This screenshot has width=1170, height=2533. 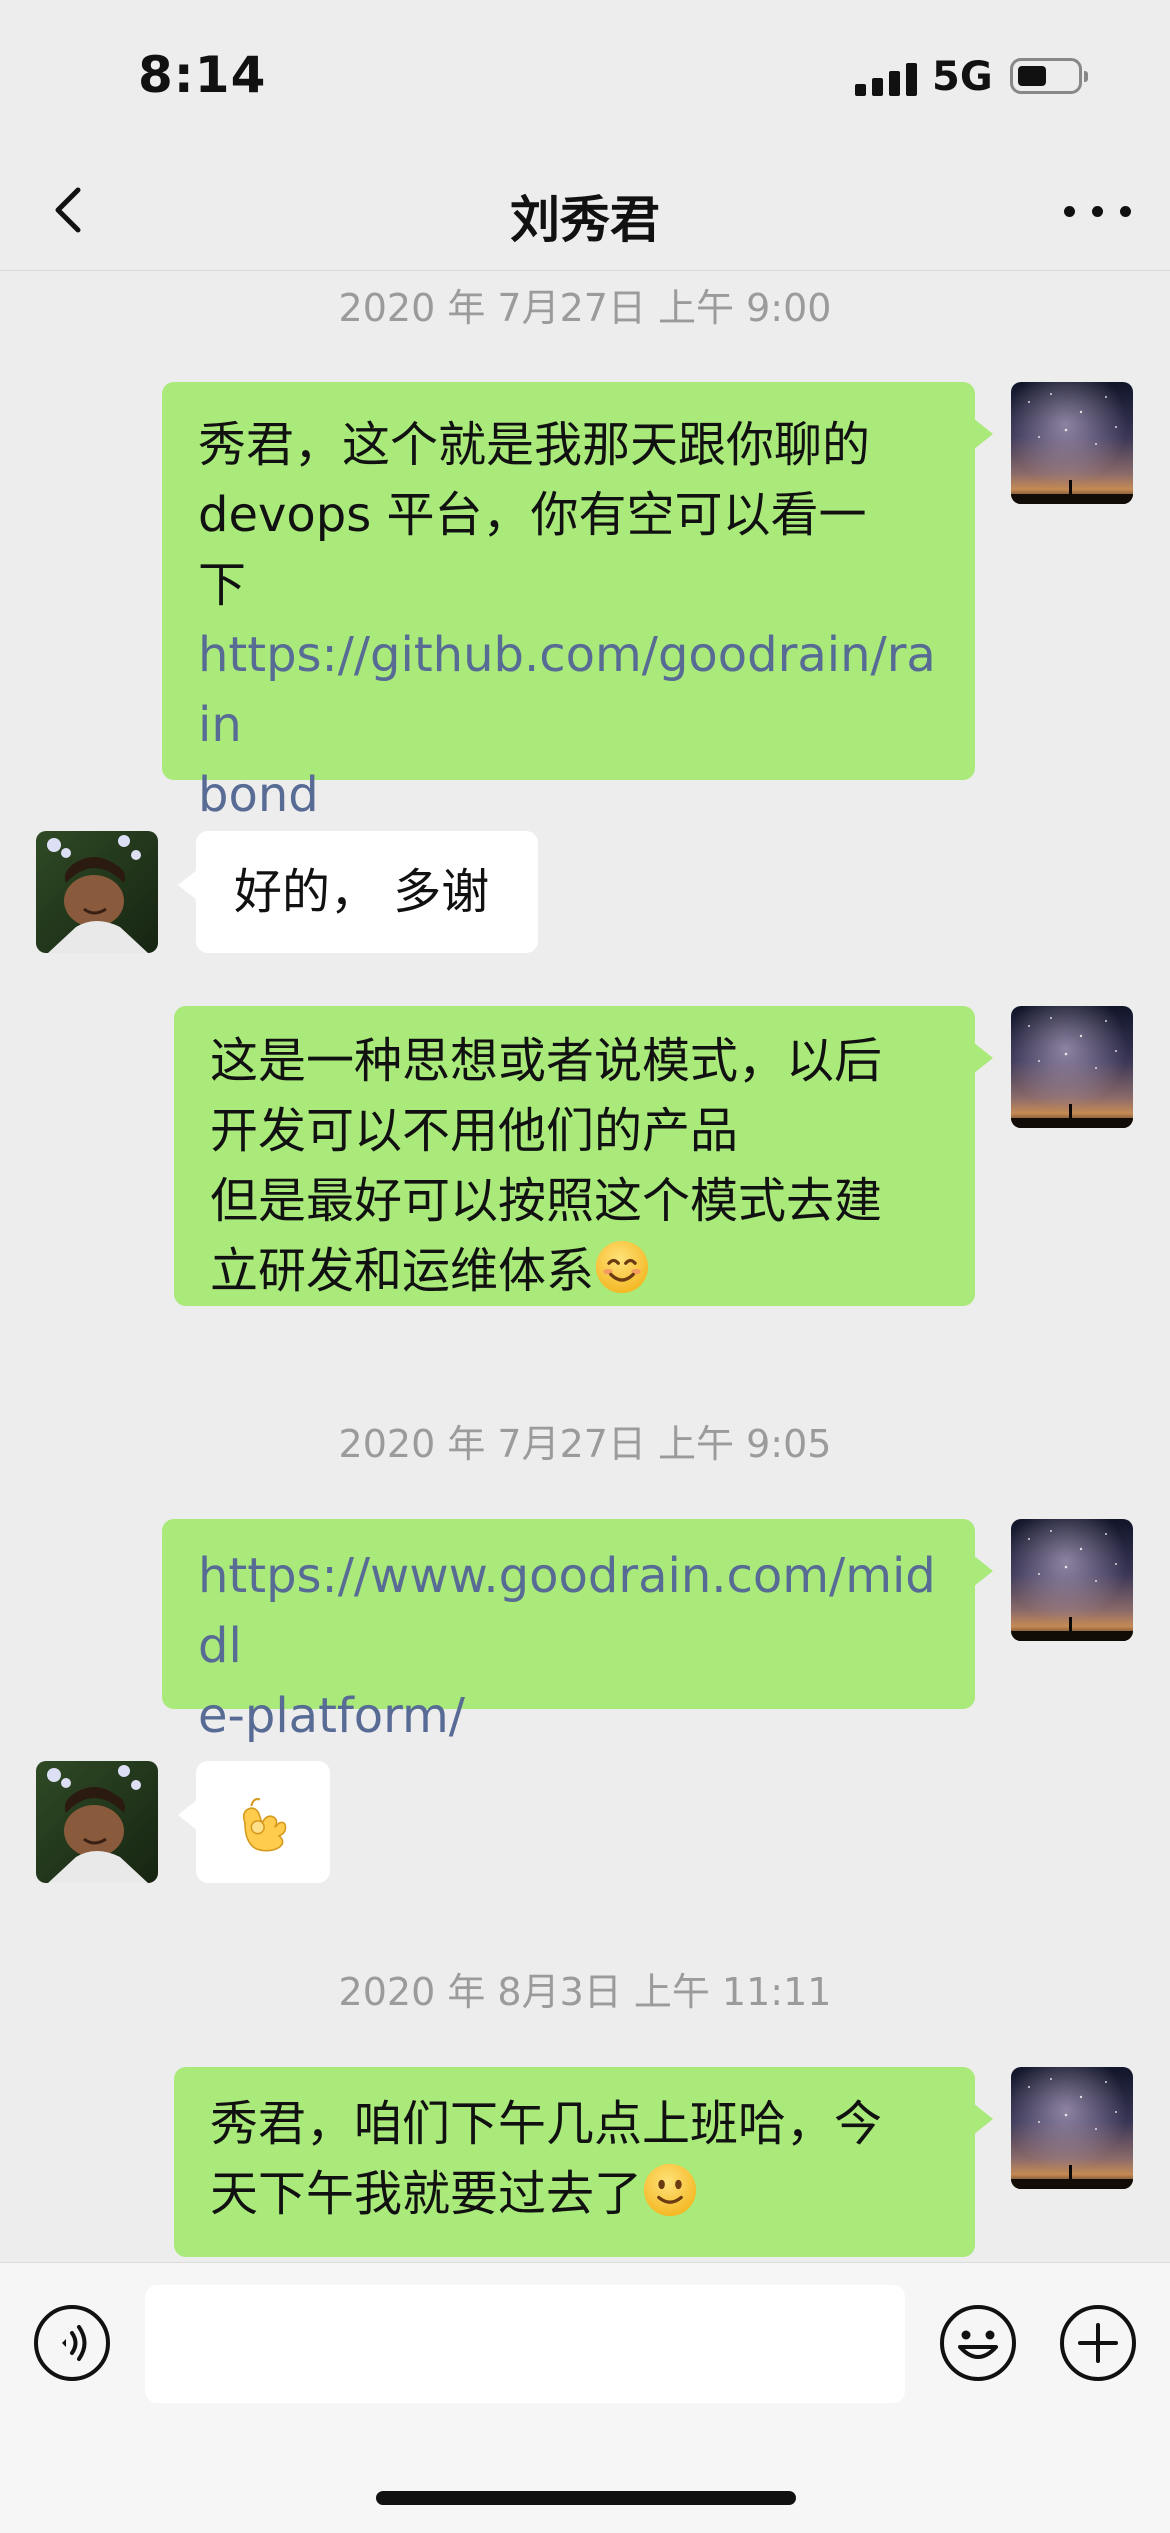 What do you see at coordinates (567, 690) in the screenshot?
I see `message-link: https://github.com/goodrain/rain` at bounding box center [567, 690].